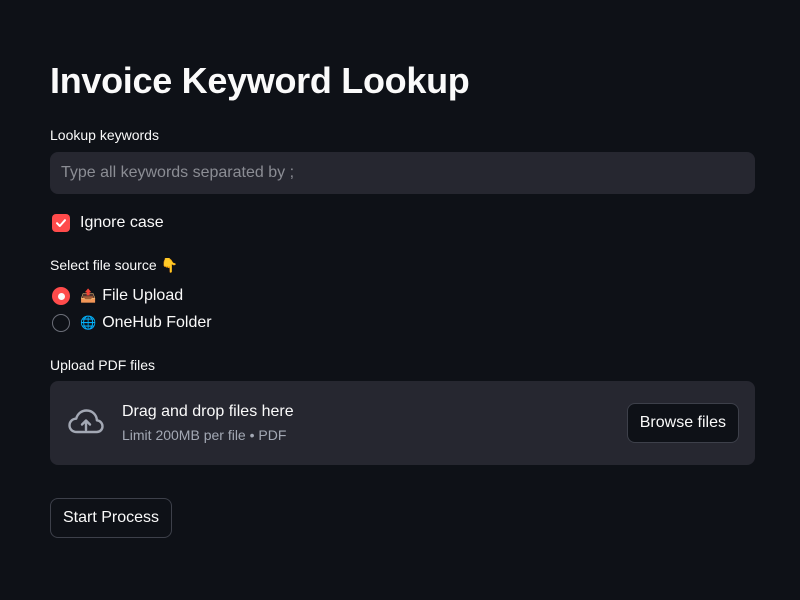 The width and height of the screenshot is (800, 600). I want to click on uploader-label: Upload PDF files, so click(103, 365).